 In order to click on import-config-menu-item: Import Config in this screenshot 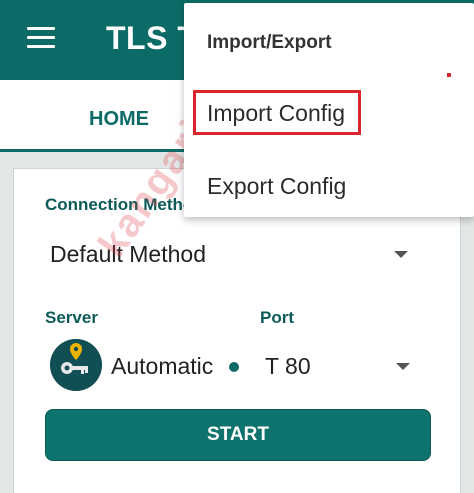, I will do `click(276, 113)`.